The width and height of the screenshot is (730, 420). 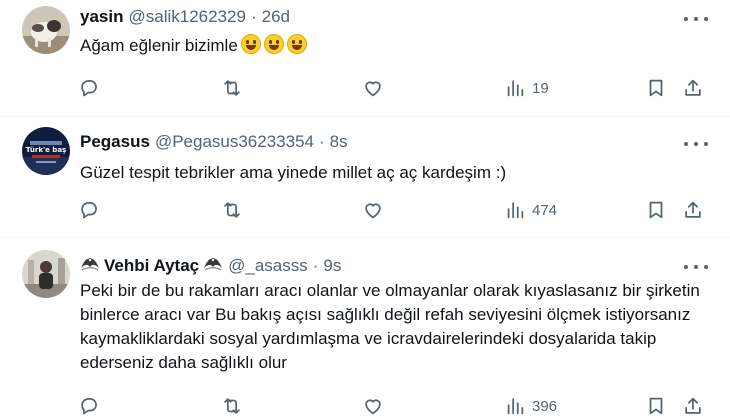 I want to click on avatar-caption: Türk'e baş, so click(x=46, y=150).